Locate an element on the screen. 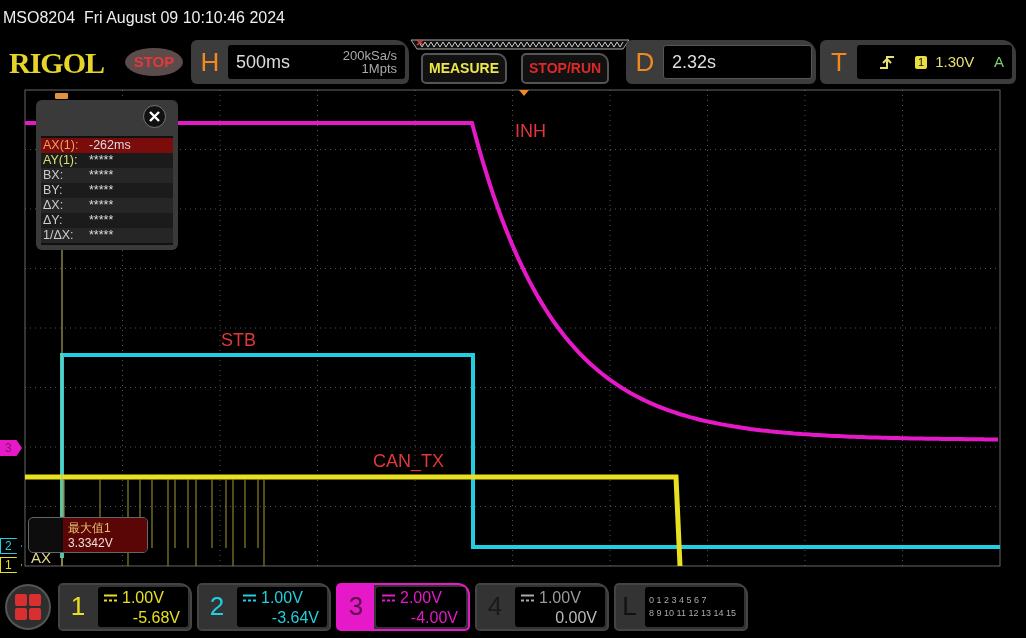  readout-label: AY(1): is located at coordinates (61, 160).